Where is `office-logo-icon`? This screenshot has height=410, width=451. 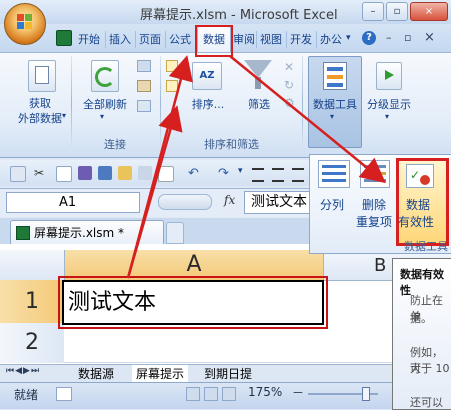
office-logo-icon is located at coordinates (25, 22).